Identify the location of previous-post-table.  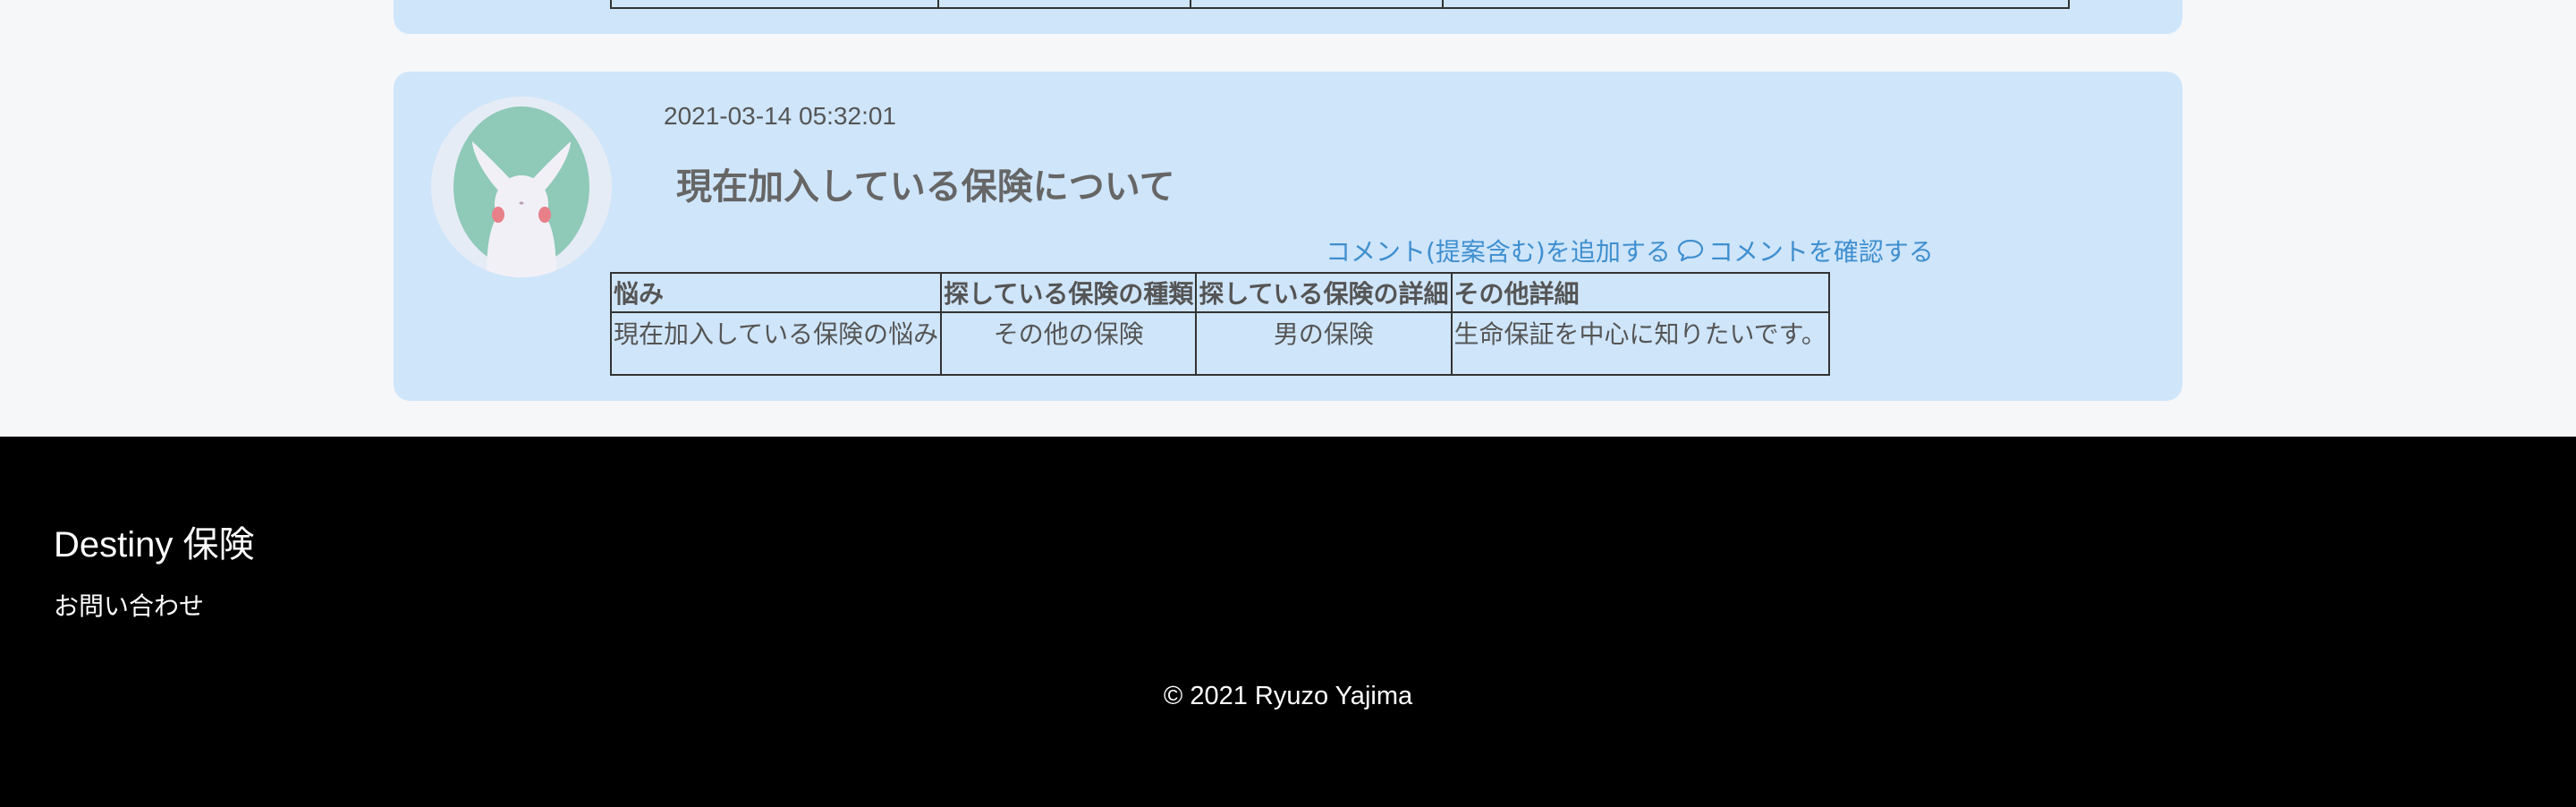
(1340, 4).